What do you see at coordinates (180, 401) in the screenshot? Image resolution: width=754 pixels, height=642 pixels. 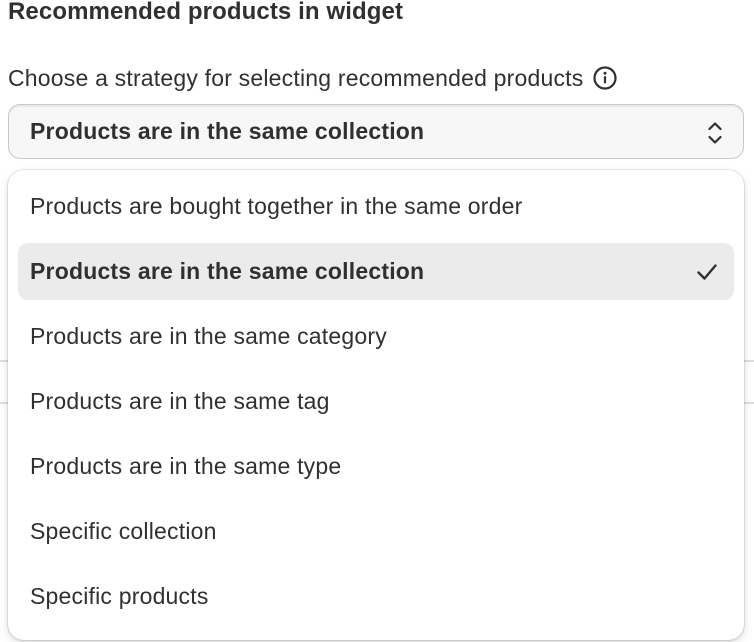 I see `option-label: Products are in the same tag` at bounding box center [180, 401].